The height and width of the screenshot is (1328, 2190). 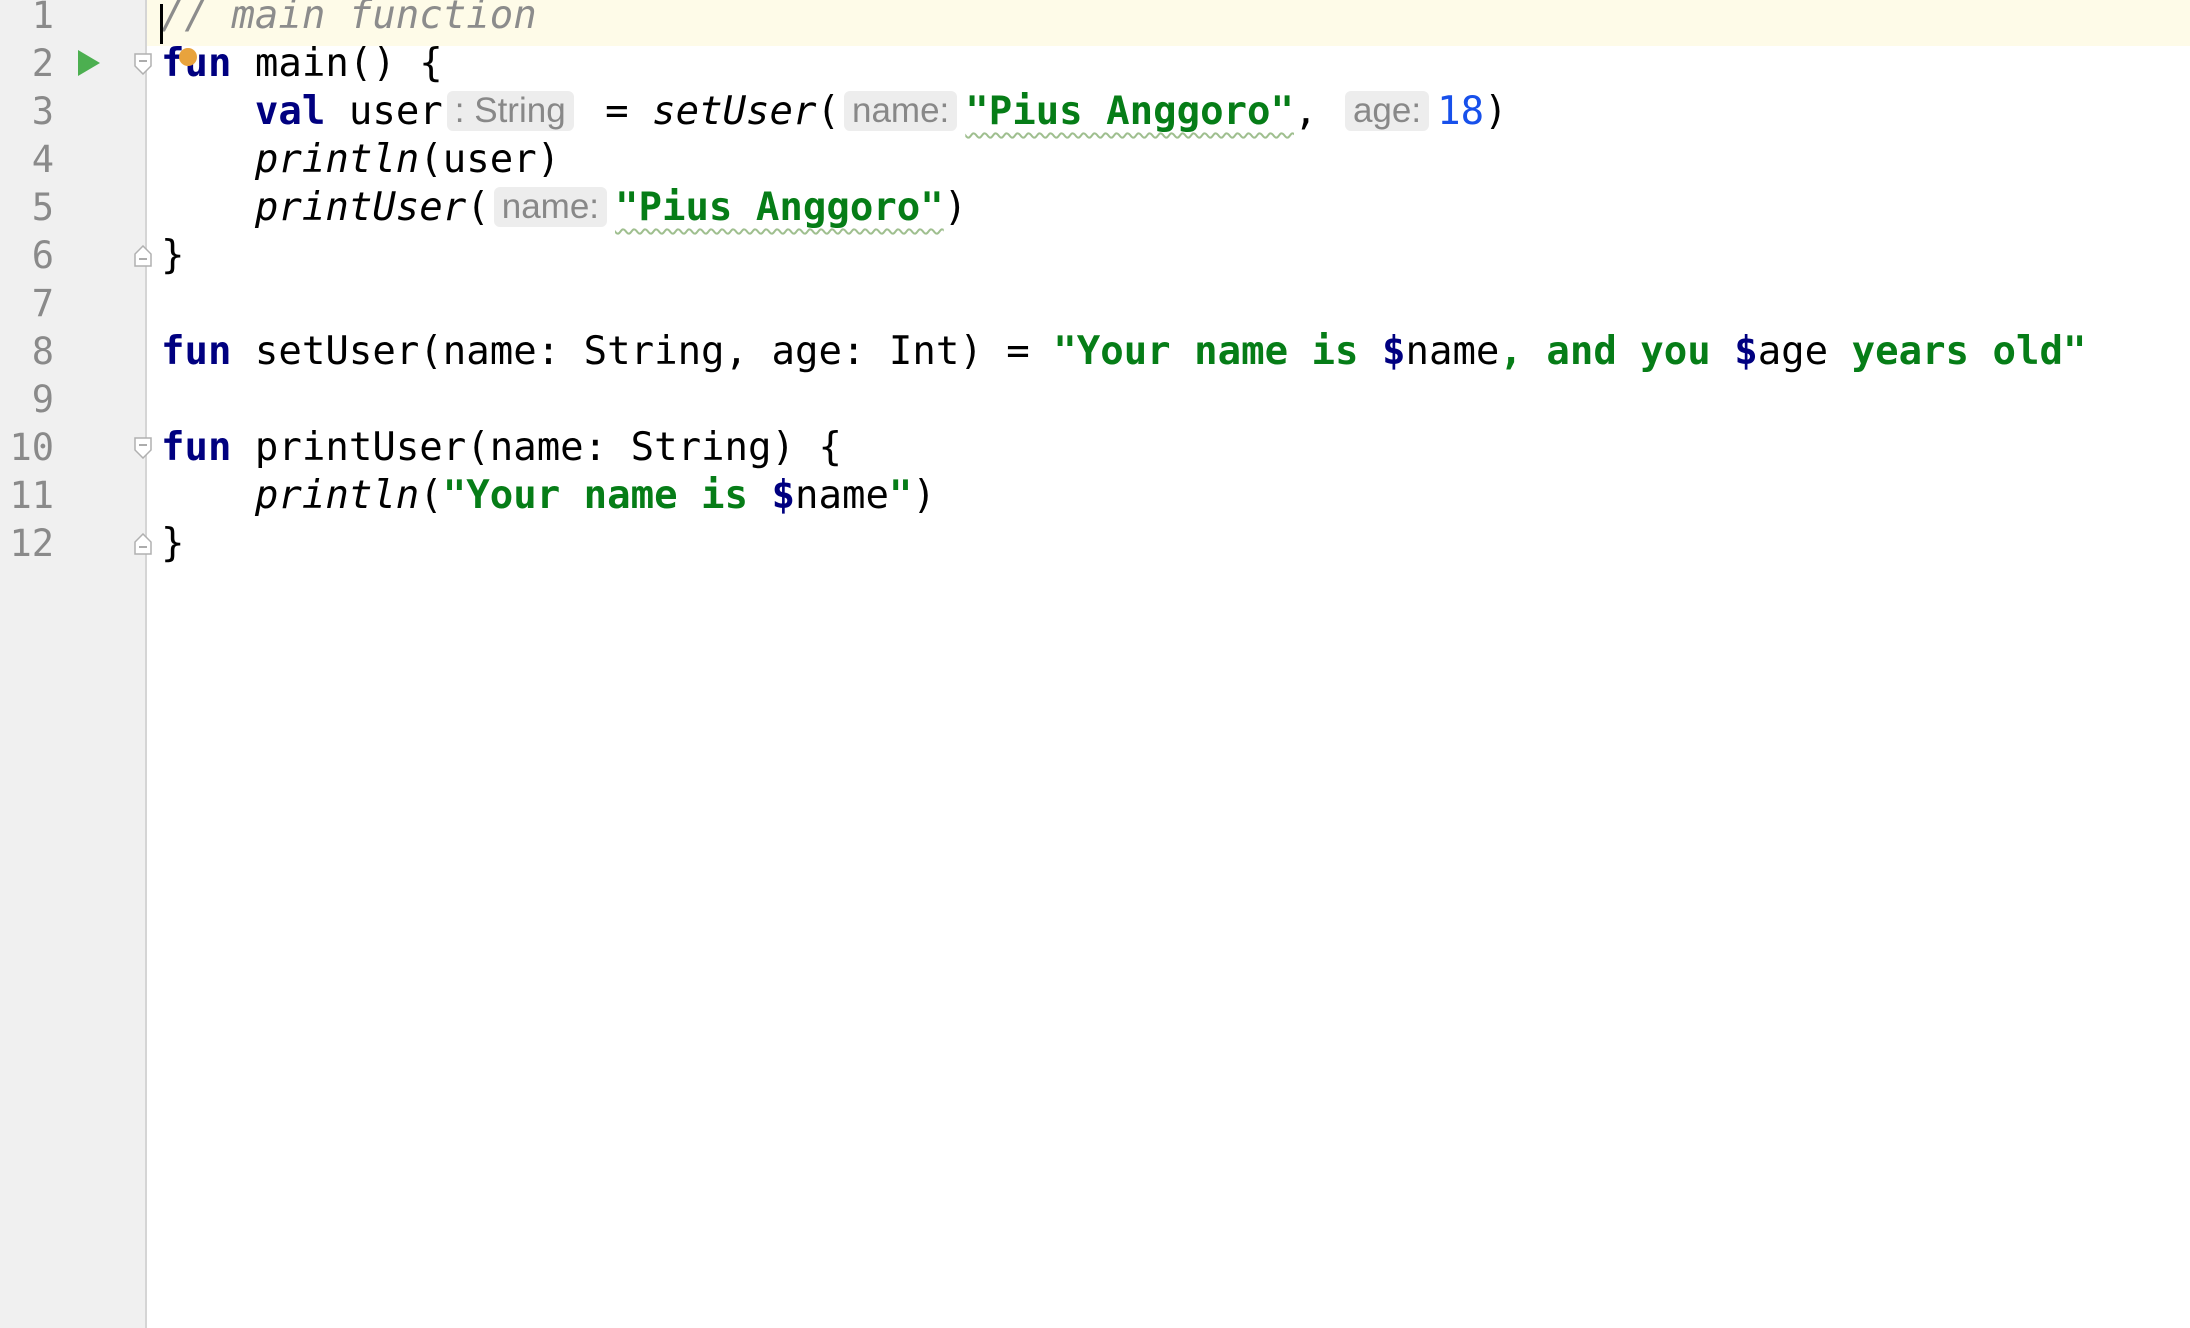 I want to click on function-call: printUser, so click(x=360, y=207).